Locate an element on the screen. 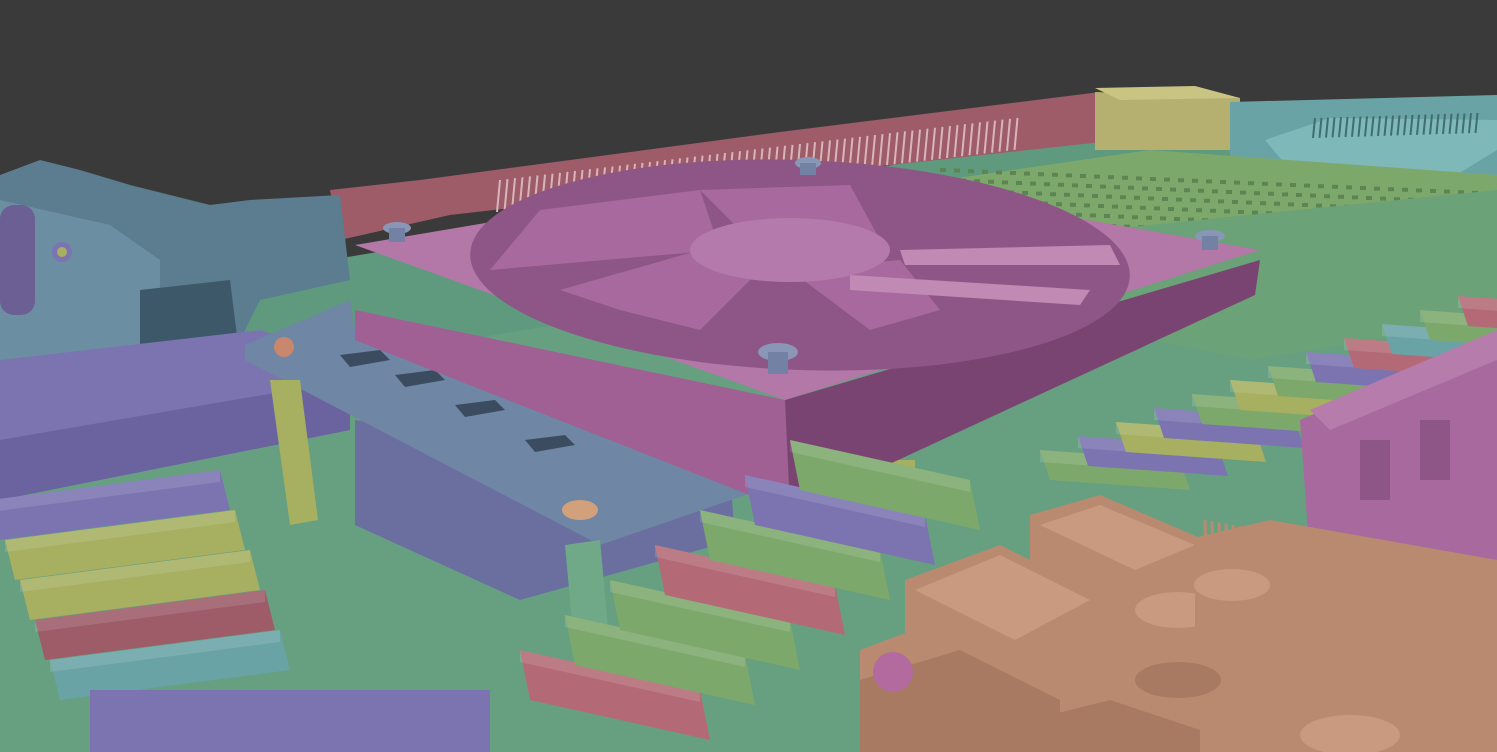  fan-hub is located at coordinates (790, 250).